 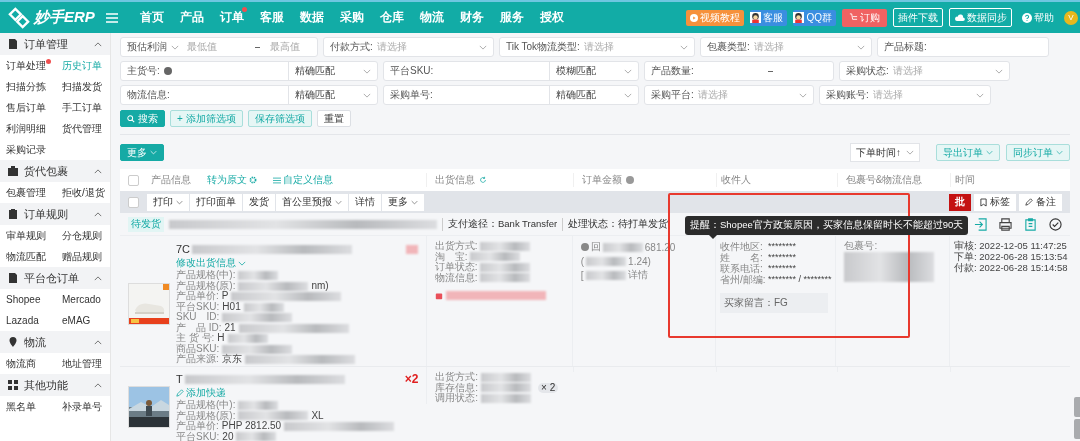 What do you see at coordinates (28, 299) in the screenshot?
I see `sidebar-item: Shopee` at bounding box center [28, 299].